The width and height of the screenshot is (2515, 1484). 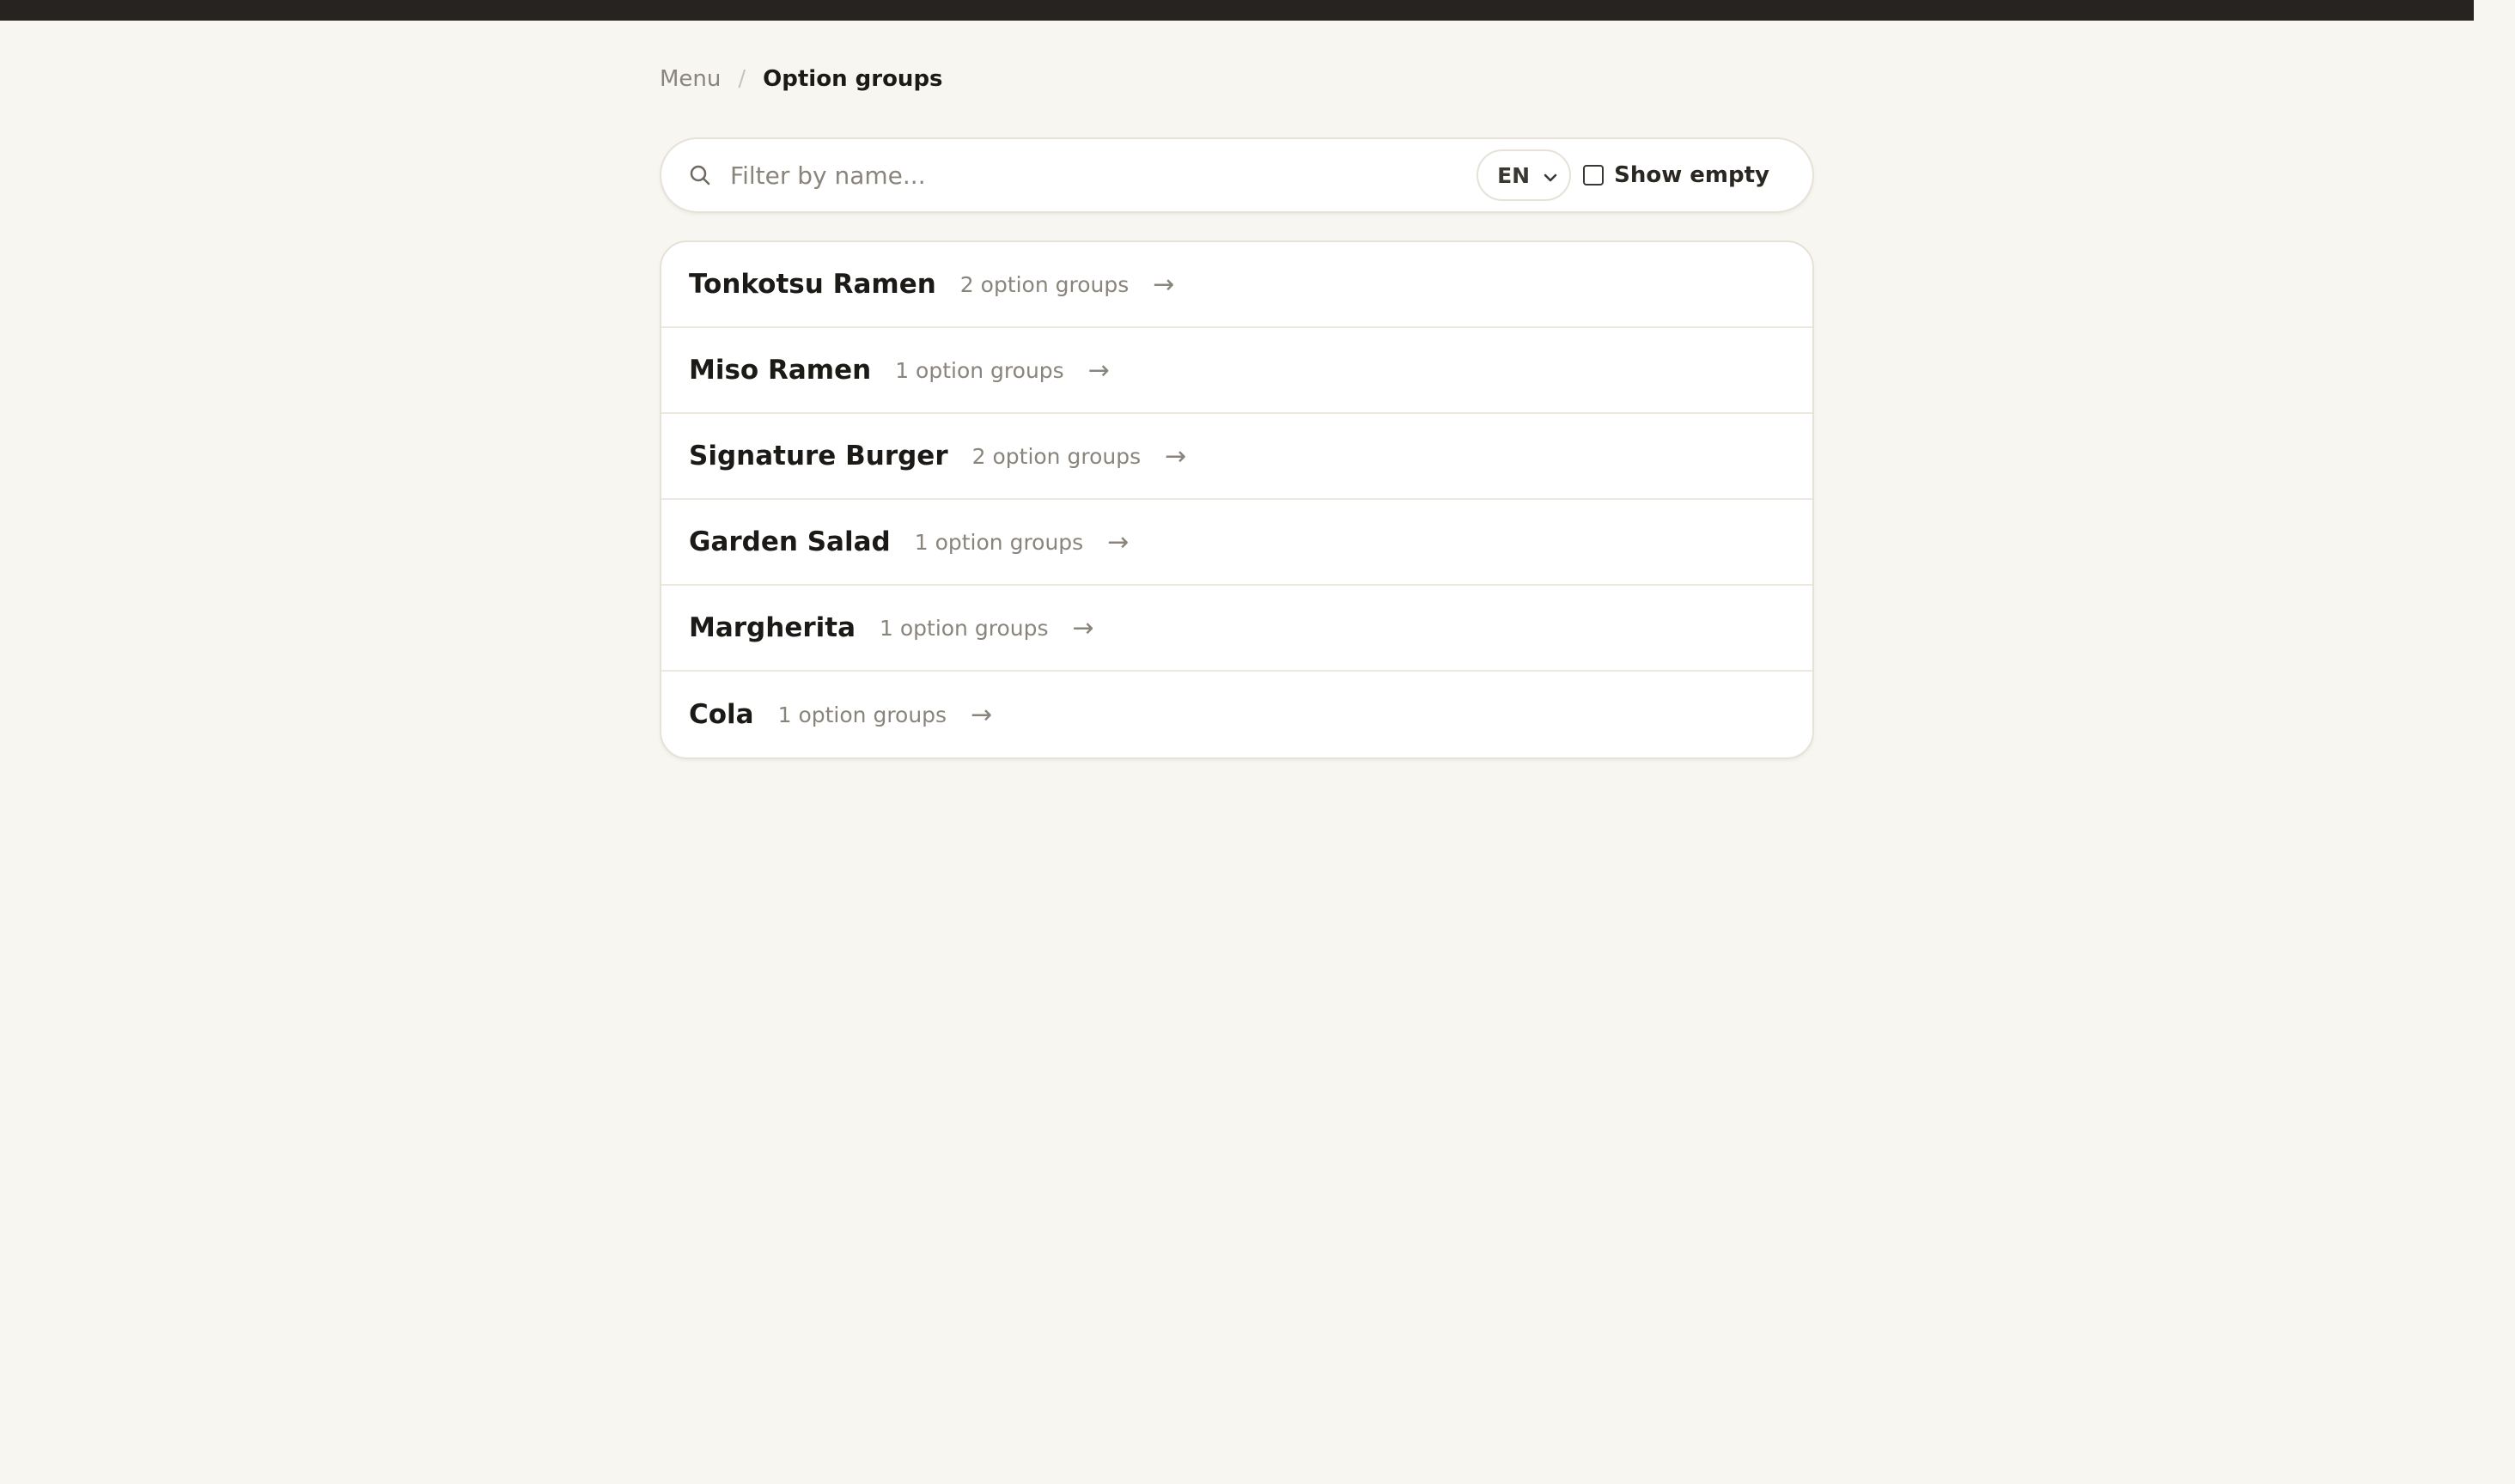 I want to click on search-icon, so click(x=695, y=175).